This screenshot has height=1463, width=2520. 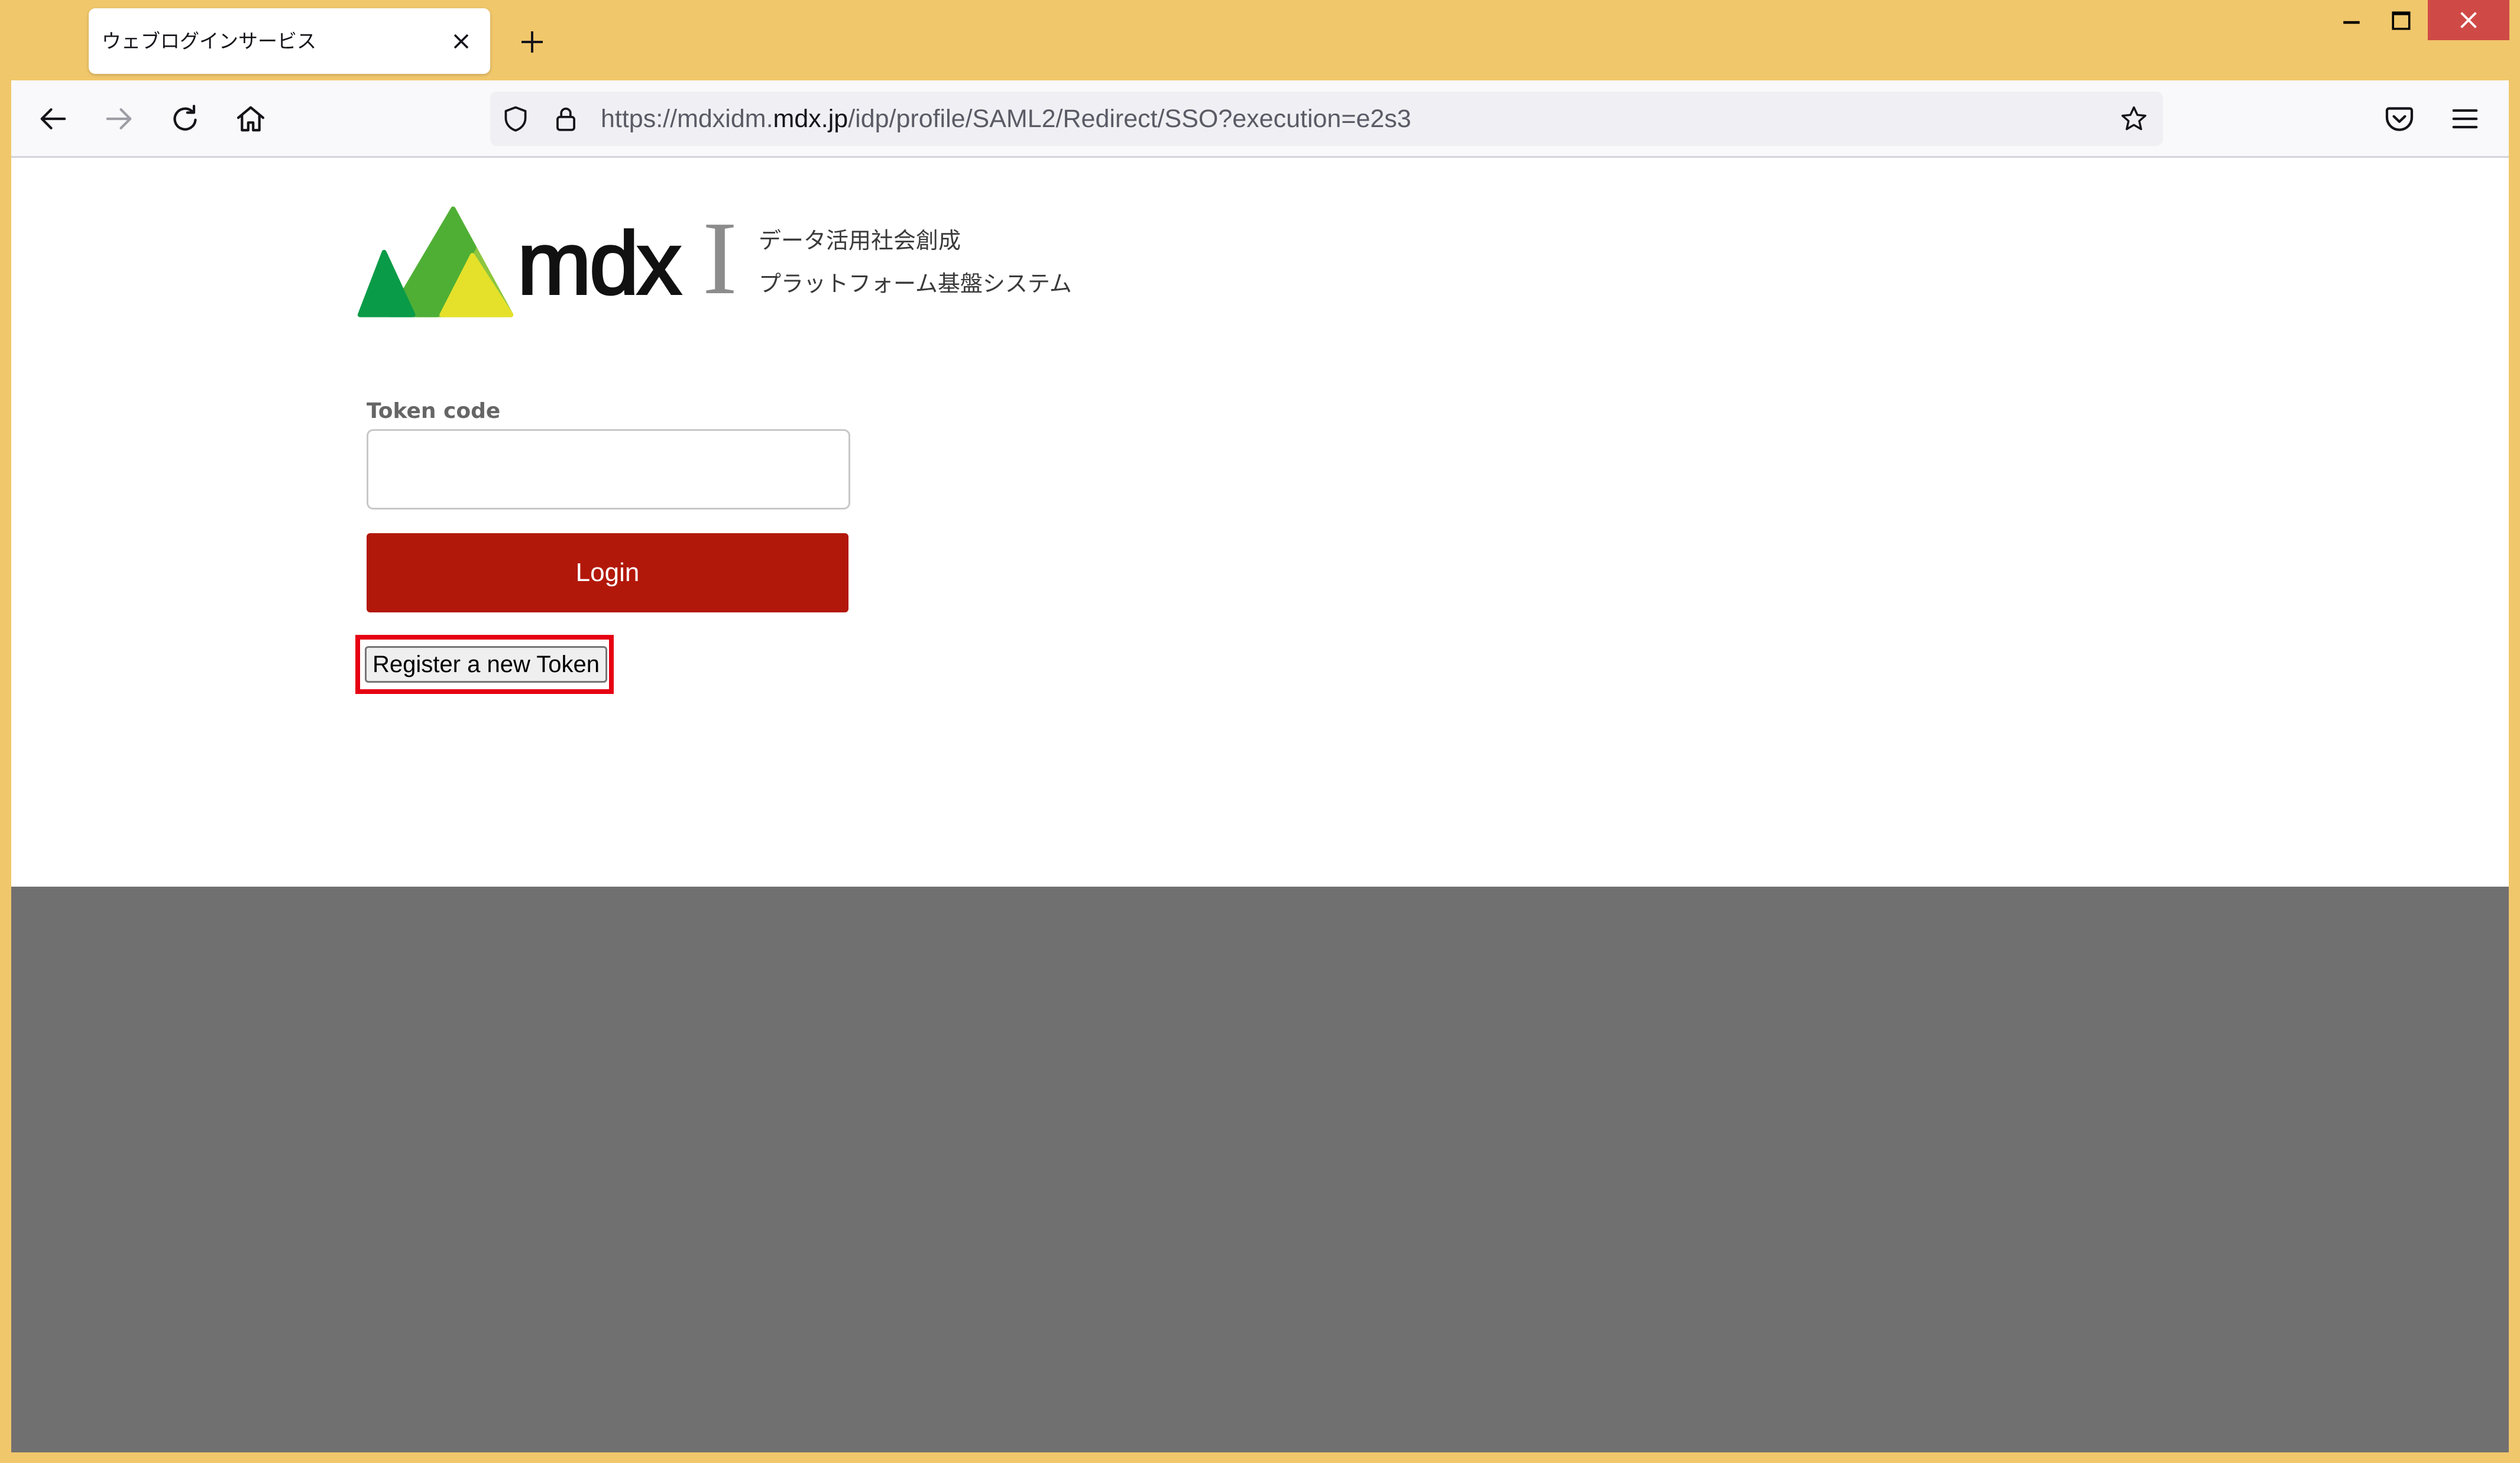 What do you see at coordinates (860, 241) in the screenshot?
I see `logo-tagline-line-1: データ活用社会創成` at bounding box center [860, 241].